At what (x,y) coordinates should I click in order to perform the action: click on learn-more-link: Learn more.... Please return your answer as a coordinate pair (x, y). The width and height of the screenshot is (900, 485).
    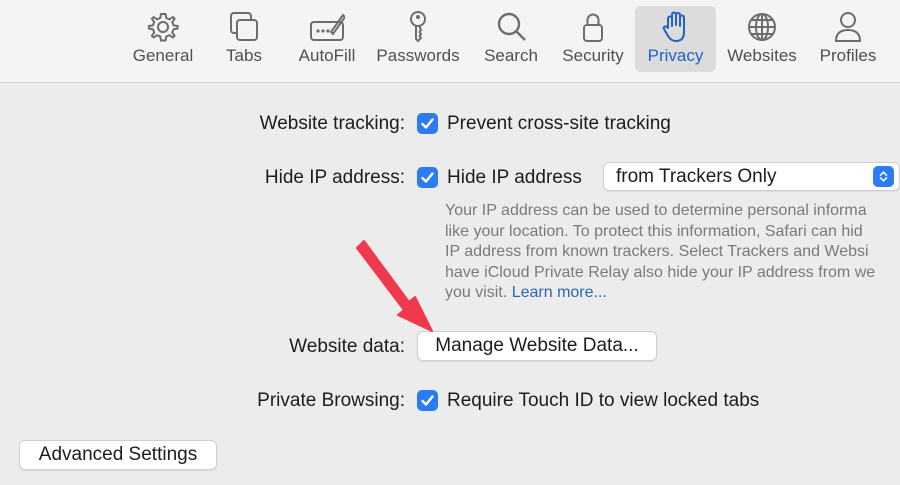
    Looking at the image, I should click on (559, 292).